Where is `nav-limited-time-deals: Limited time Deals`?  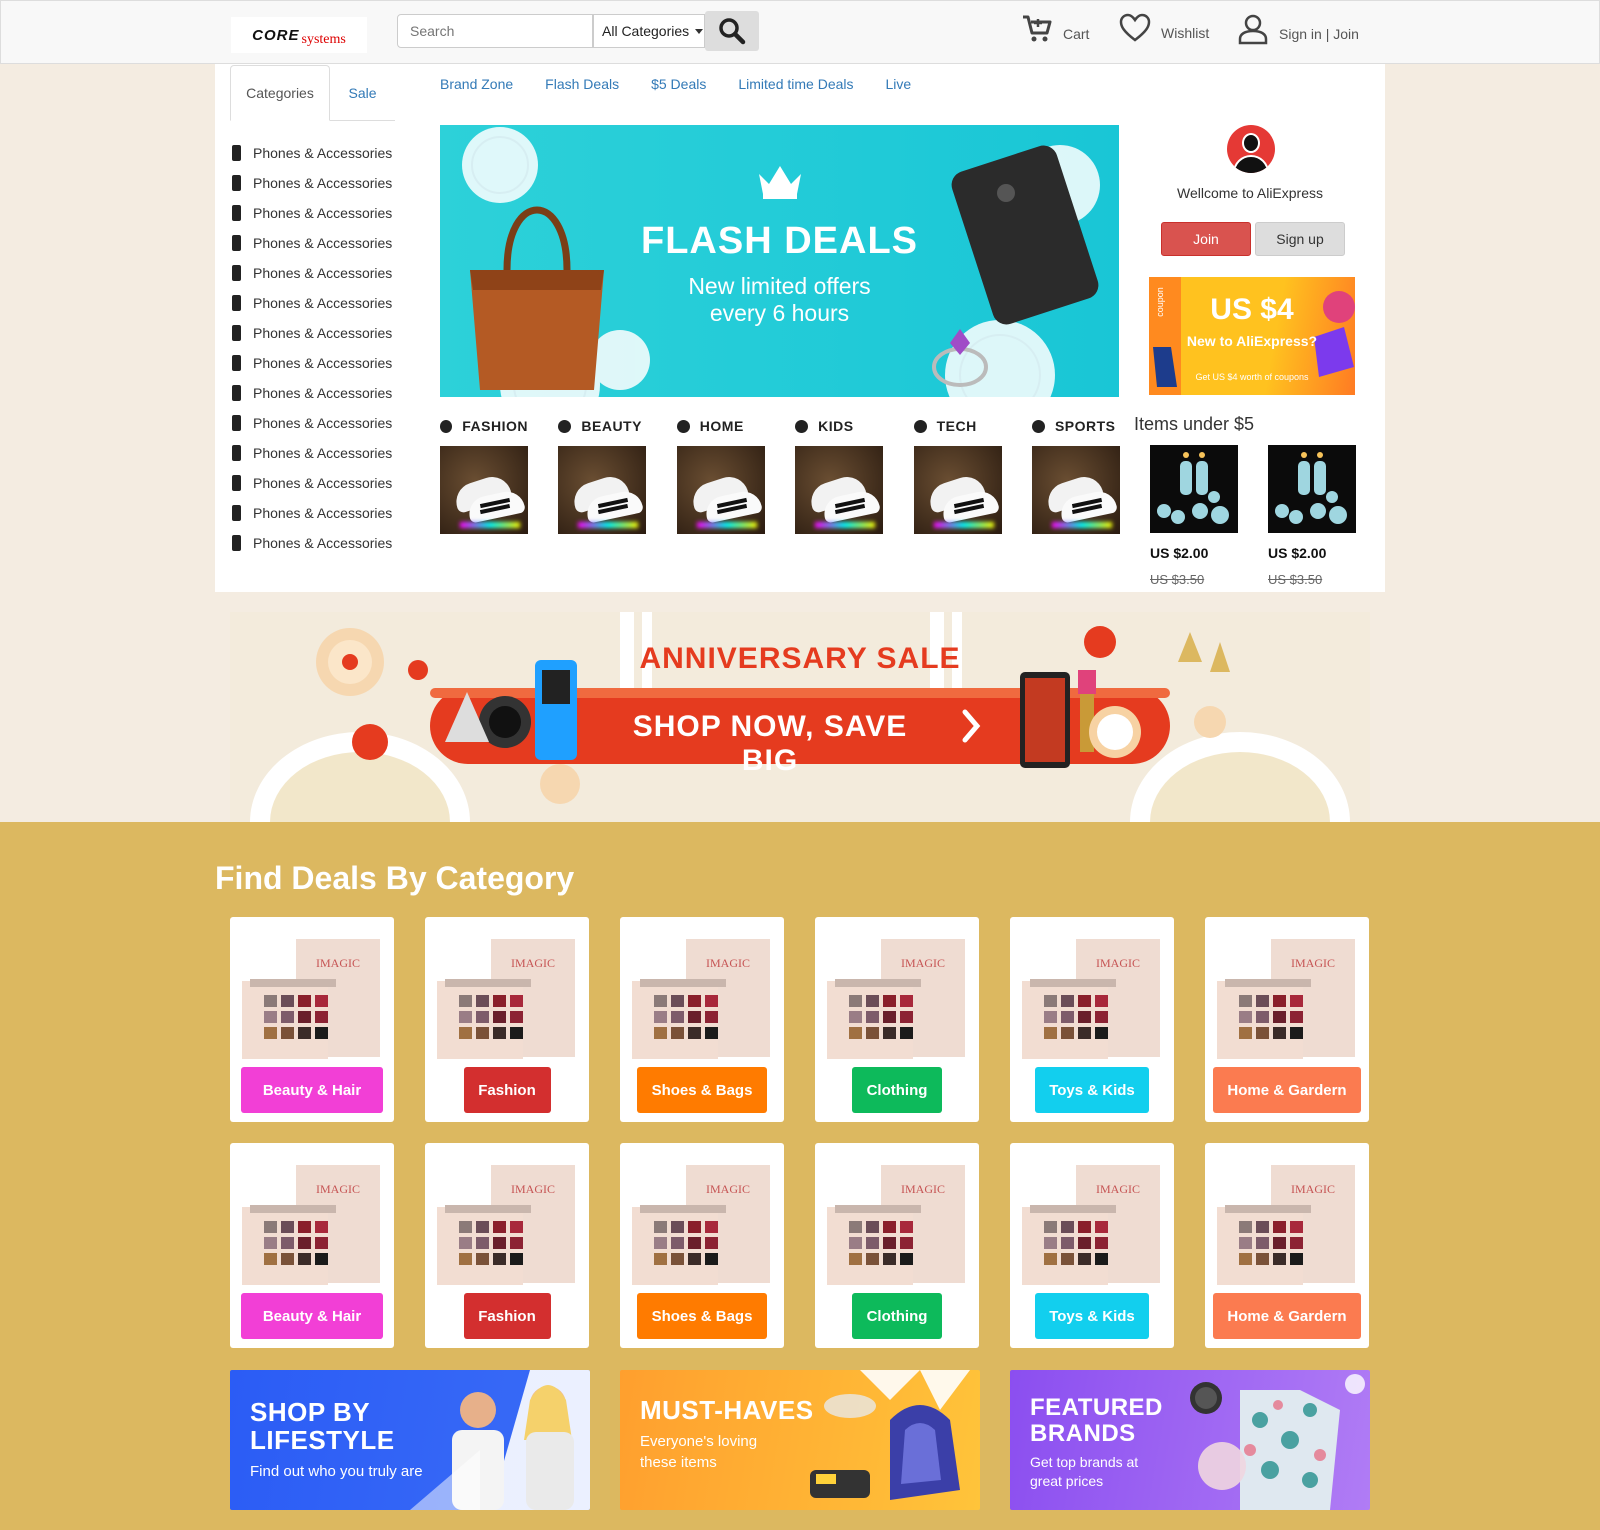
nav-limited-time-deals: Limited time Deals is located at coordinates (795, 84).